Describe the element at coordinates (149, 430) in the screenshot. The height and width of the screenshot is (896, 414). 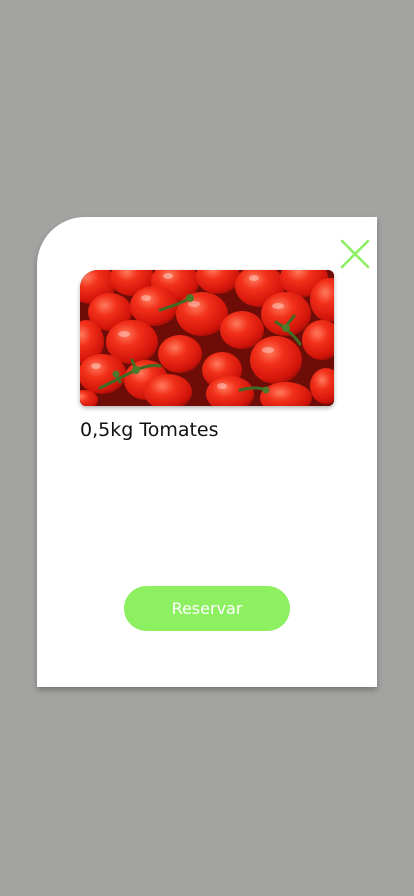
I see `product-title: 0,5kg Tomates` at that location.